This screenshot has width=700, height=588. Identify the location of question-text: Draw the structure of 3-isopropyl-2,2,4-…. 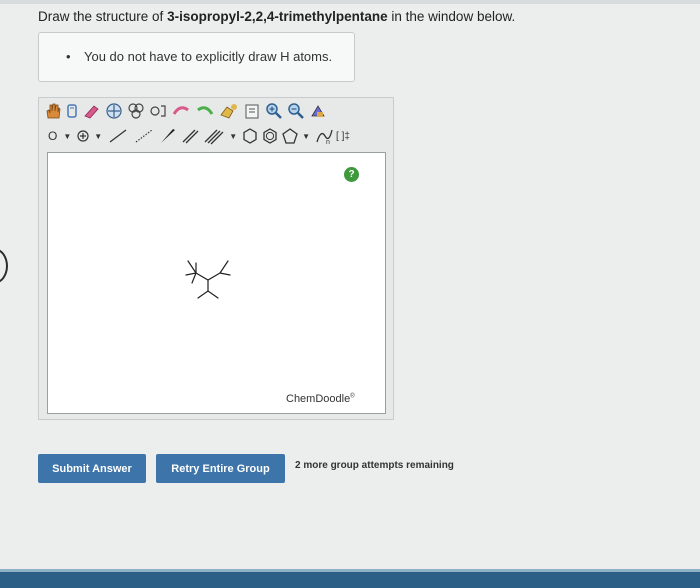
(276, 16).